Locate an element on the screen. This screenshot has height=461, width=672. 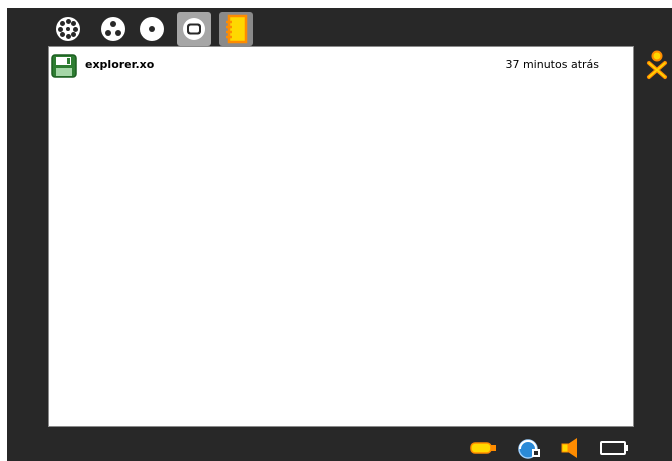
entry-time: 37 minutos atrás is located at coordinates (552, 64).